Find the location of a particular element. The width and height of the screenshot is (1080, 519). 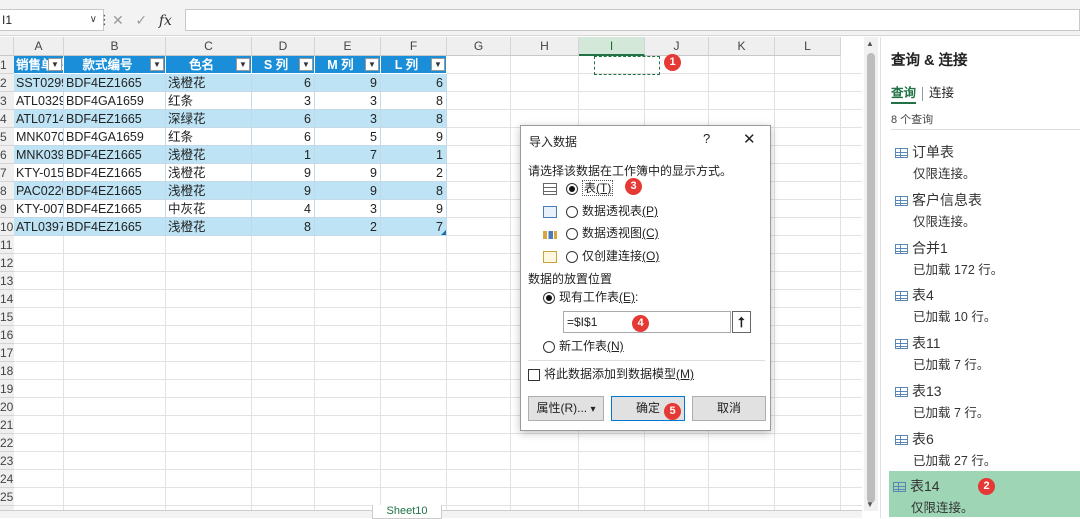

table-header-cell: 色名 ▼ is located at coordinates (209, 65).